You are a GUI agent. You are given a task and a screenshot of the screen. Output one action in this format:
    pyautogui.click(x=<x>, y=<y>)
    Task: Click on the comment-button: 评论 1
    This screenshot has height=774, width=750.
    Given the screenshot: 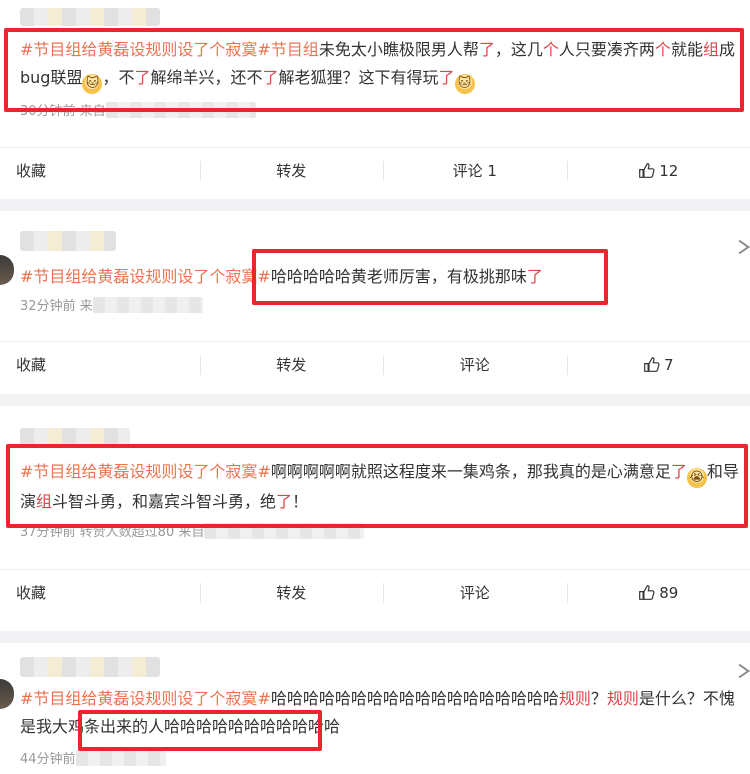 What is the action you would take?
    pyautogui.click(x=475, y=170)
    